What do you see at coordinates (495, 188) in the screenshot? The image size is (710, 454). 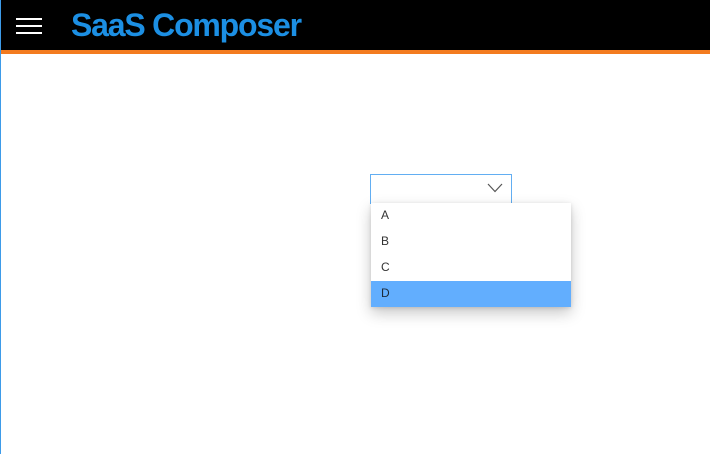 I see `chevron-down-icon` at bounding box center [495, 188].